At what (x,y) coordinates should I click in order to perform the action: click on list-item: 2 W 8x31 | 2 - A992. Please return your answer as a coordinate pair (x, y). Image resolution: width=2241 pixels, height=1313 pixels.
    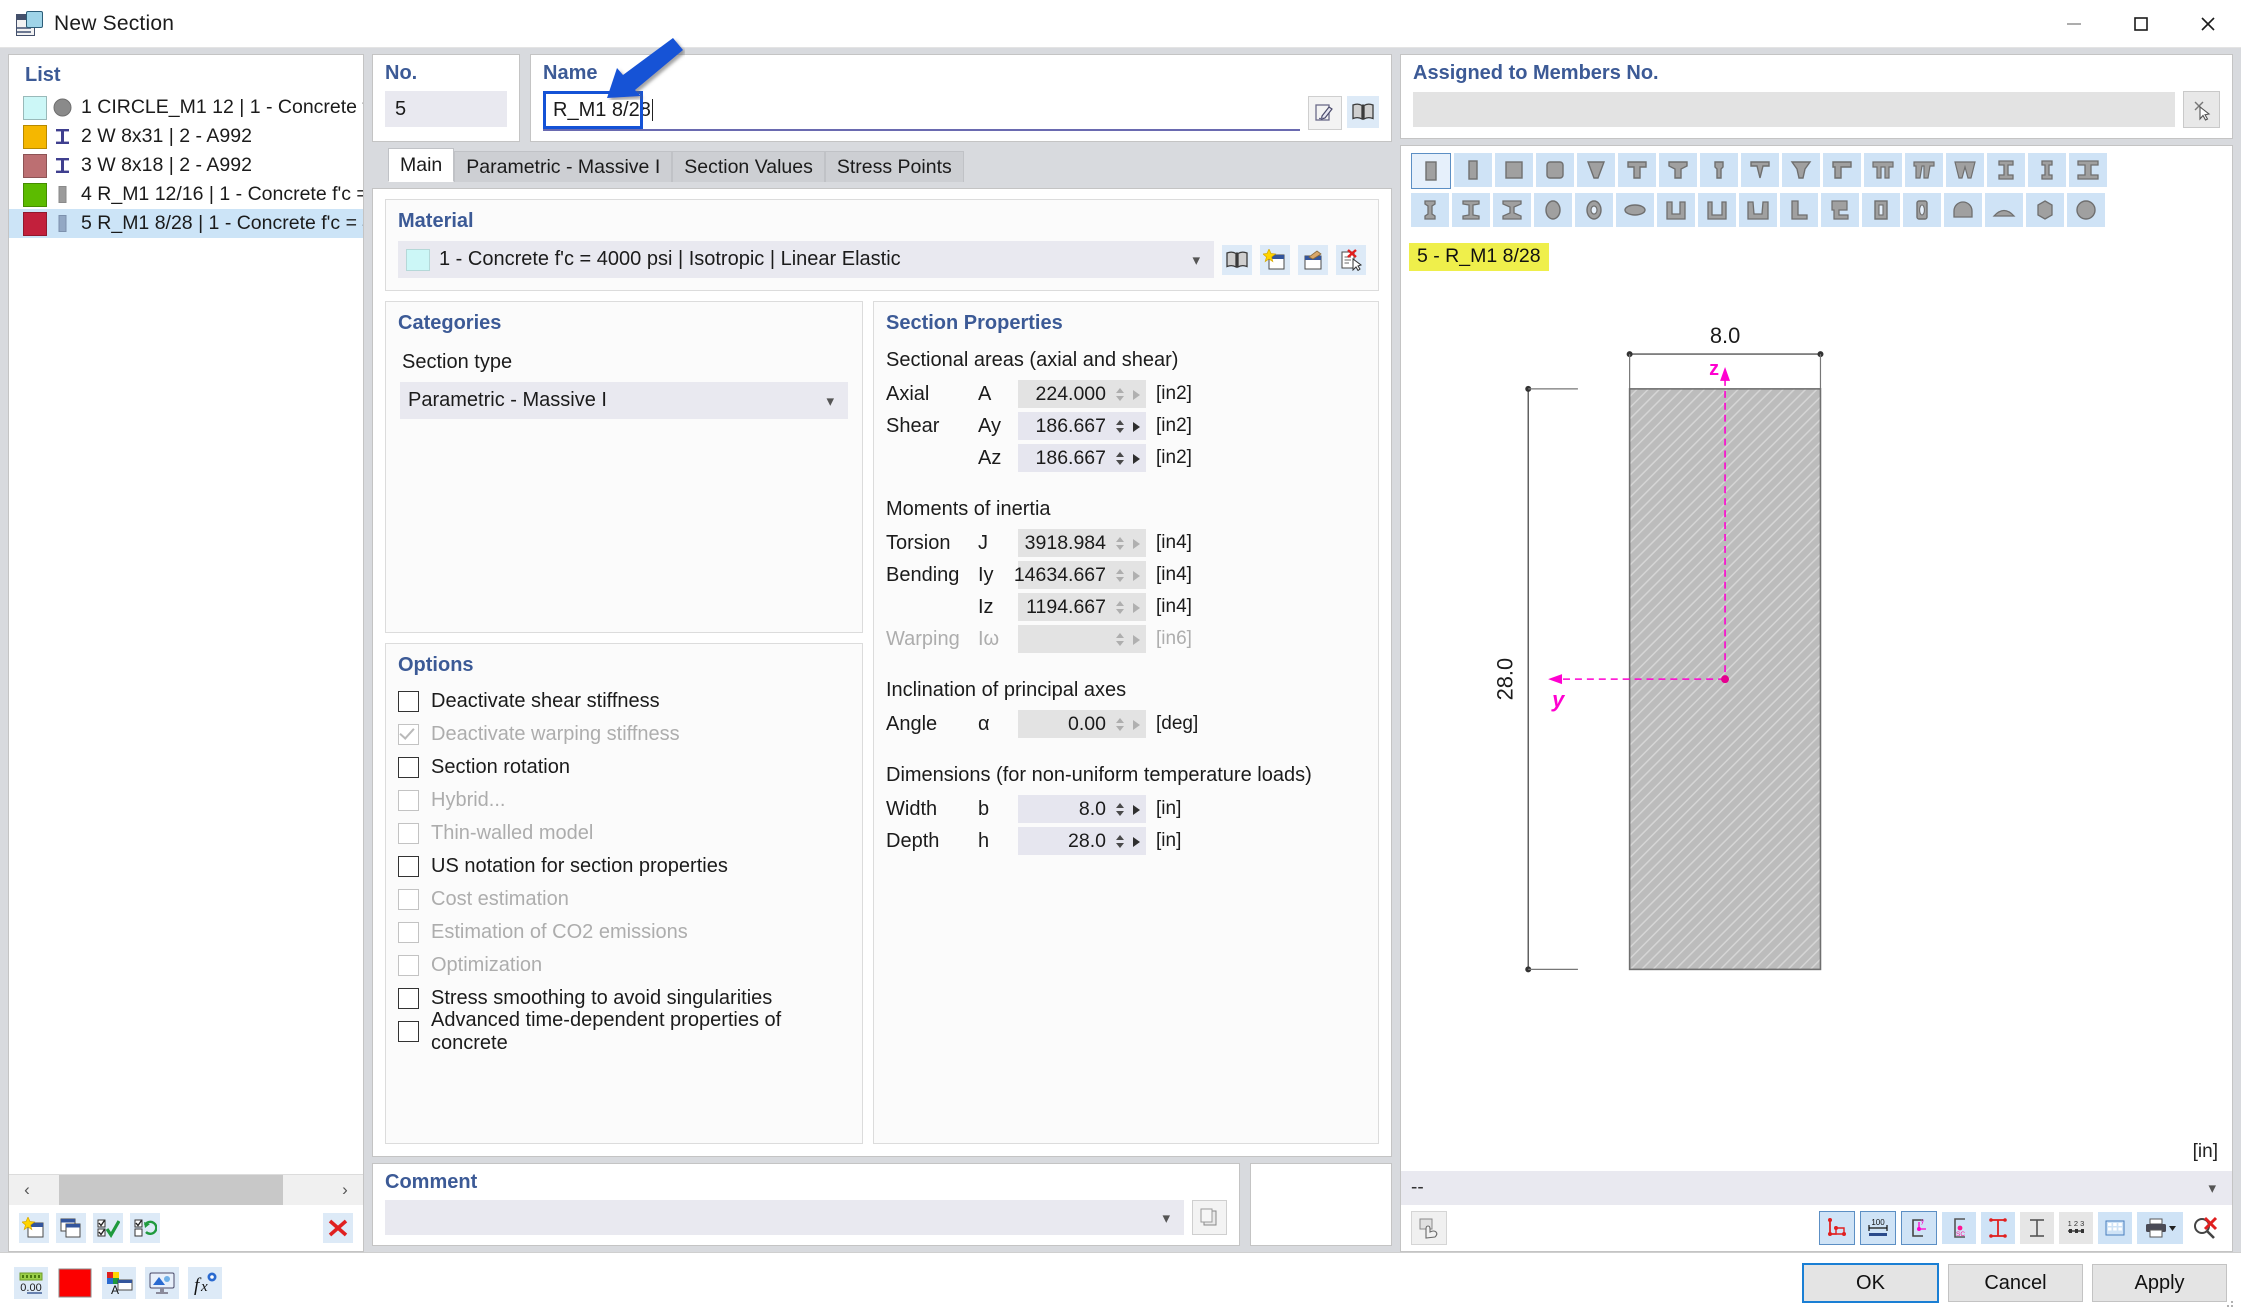
    Looking at the image, I should click on (186, 136).